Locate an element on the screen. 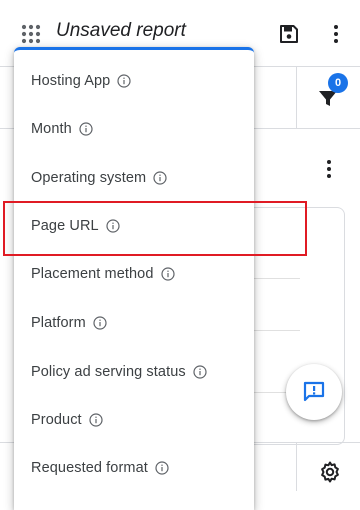  filter-separator is located at coordinates (296, 97).